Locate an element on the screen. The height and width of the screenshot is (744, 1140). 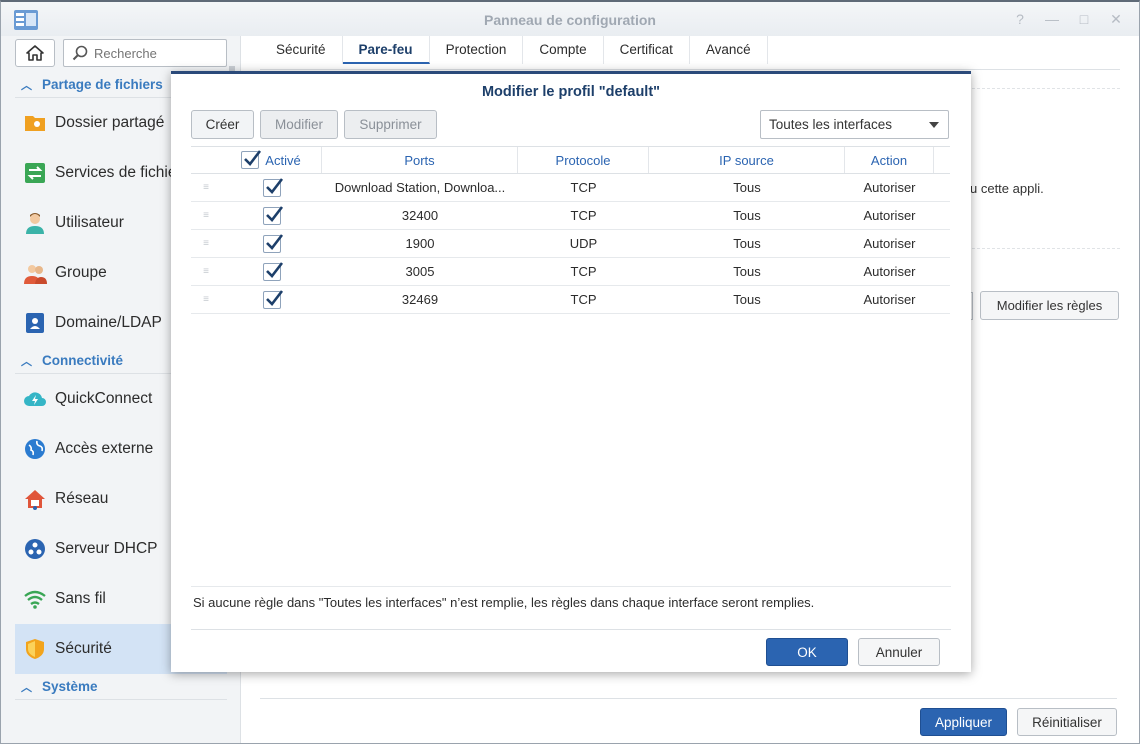
quickconnect-icon is located at coordinates (35, 399).